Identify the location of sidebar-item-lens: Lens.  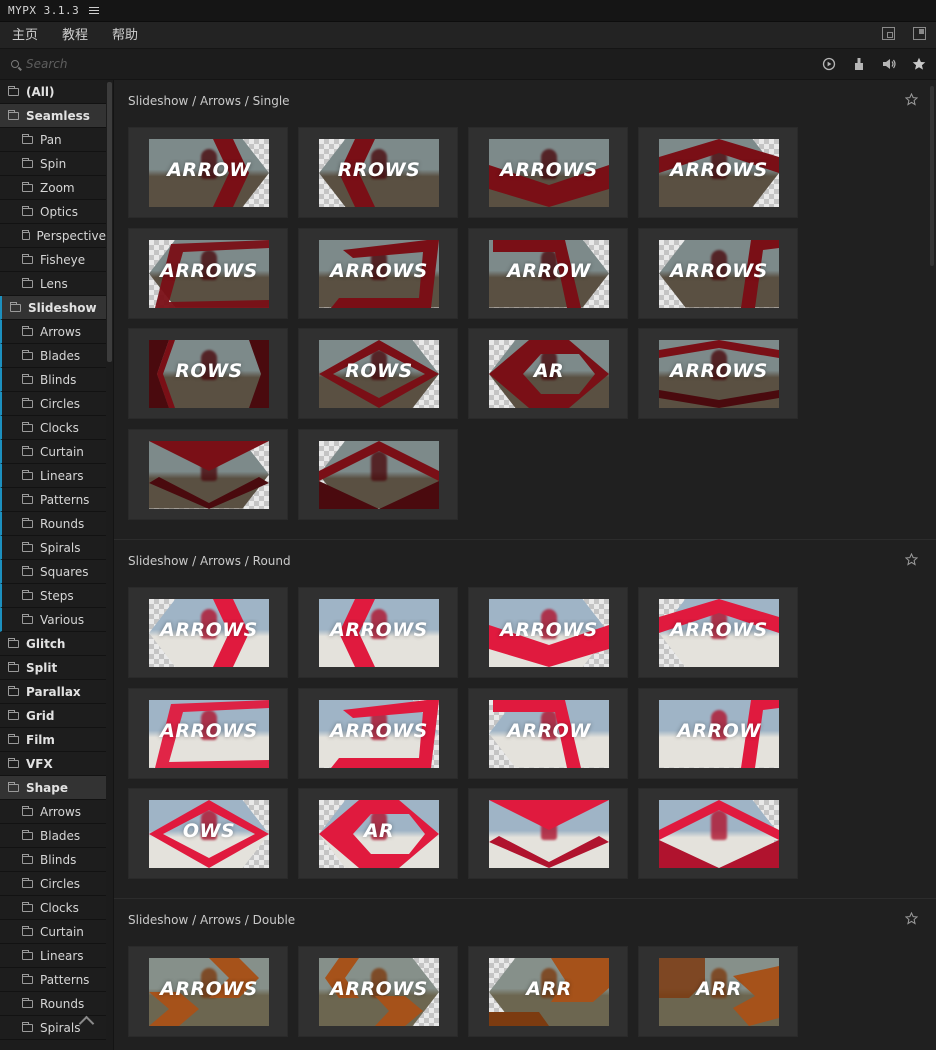
(53, 284).